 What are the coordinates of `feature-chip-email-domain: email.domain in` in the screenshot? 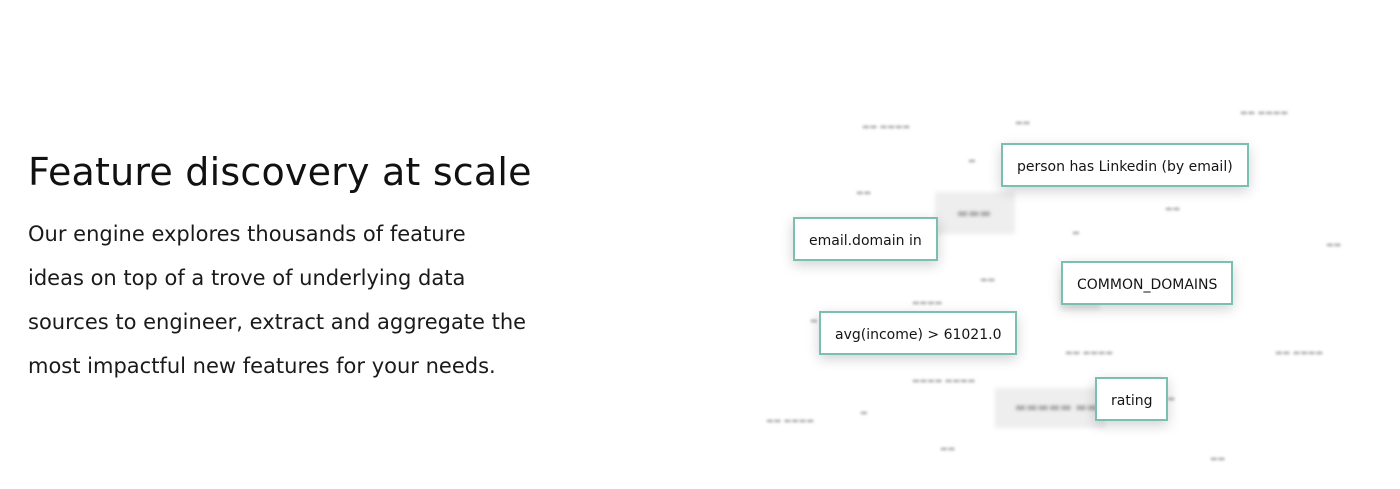 It's located at (865, 239).